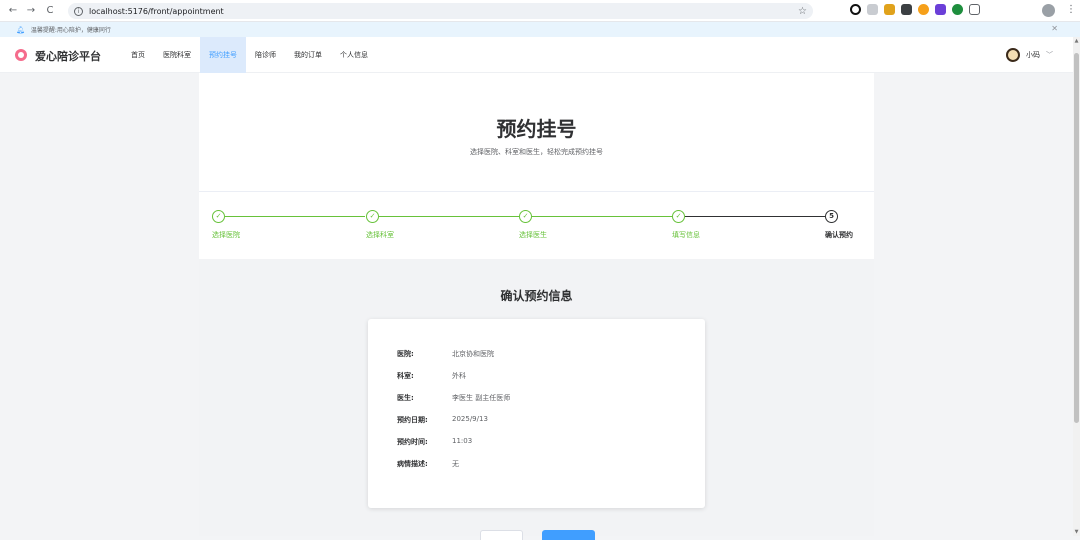  Describe the element at coordinates (78, 11) in the screenshot. I see `site-info-icon: i` at that location.